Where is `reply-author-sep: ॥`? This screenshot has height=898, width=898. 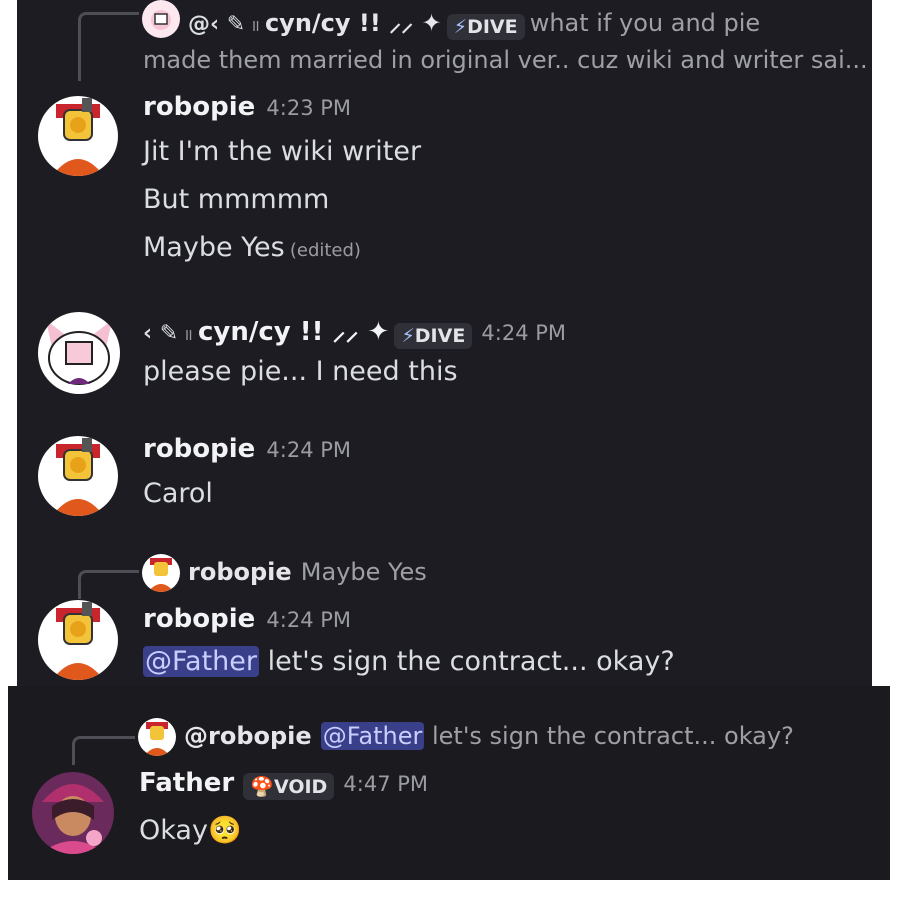
reply-author-sep: ॥ is located at coordinates (255, 25).